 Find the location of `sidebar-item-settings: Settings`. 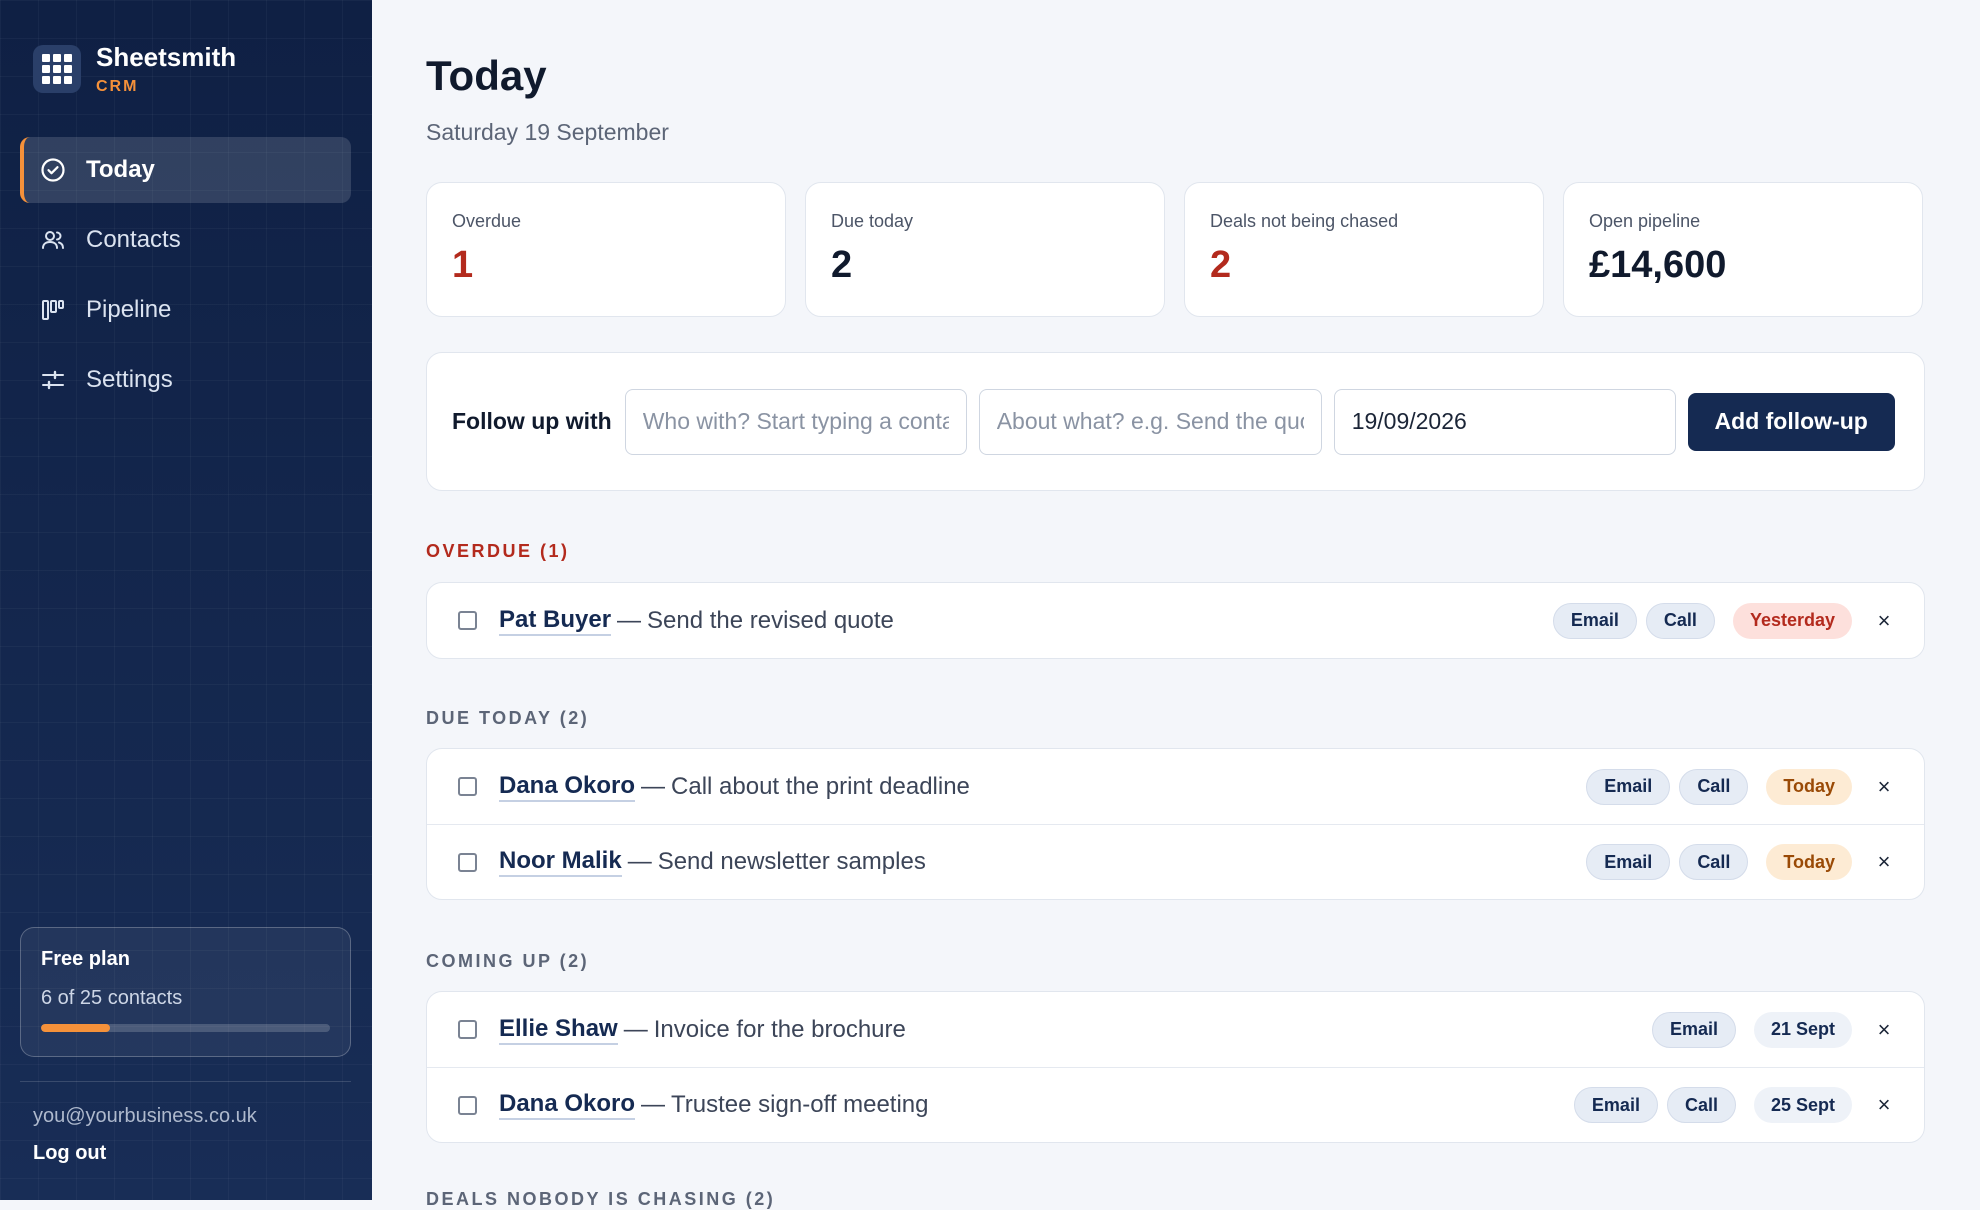

sidebar-item-settings: Settings is located at coordinates (185, 380).